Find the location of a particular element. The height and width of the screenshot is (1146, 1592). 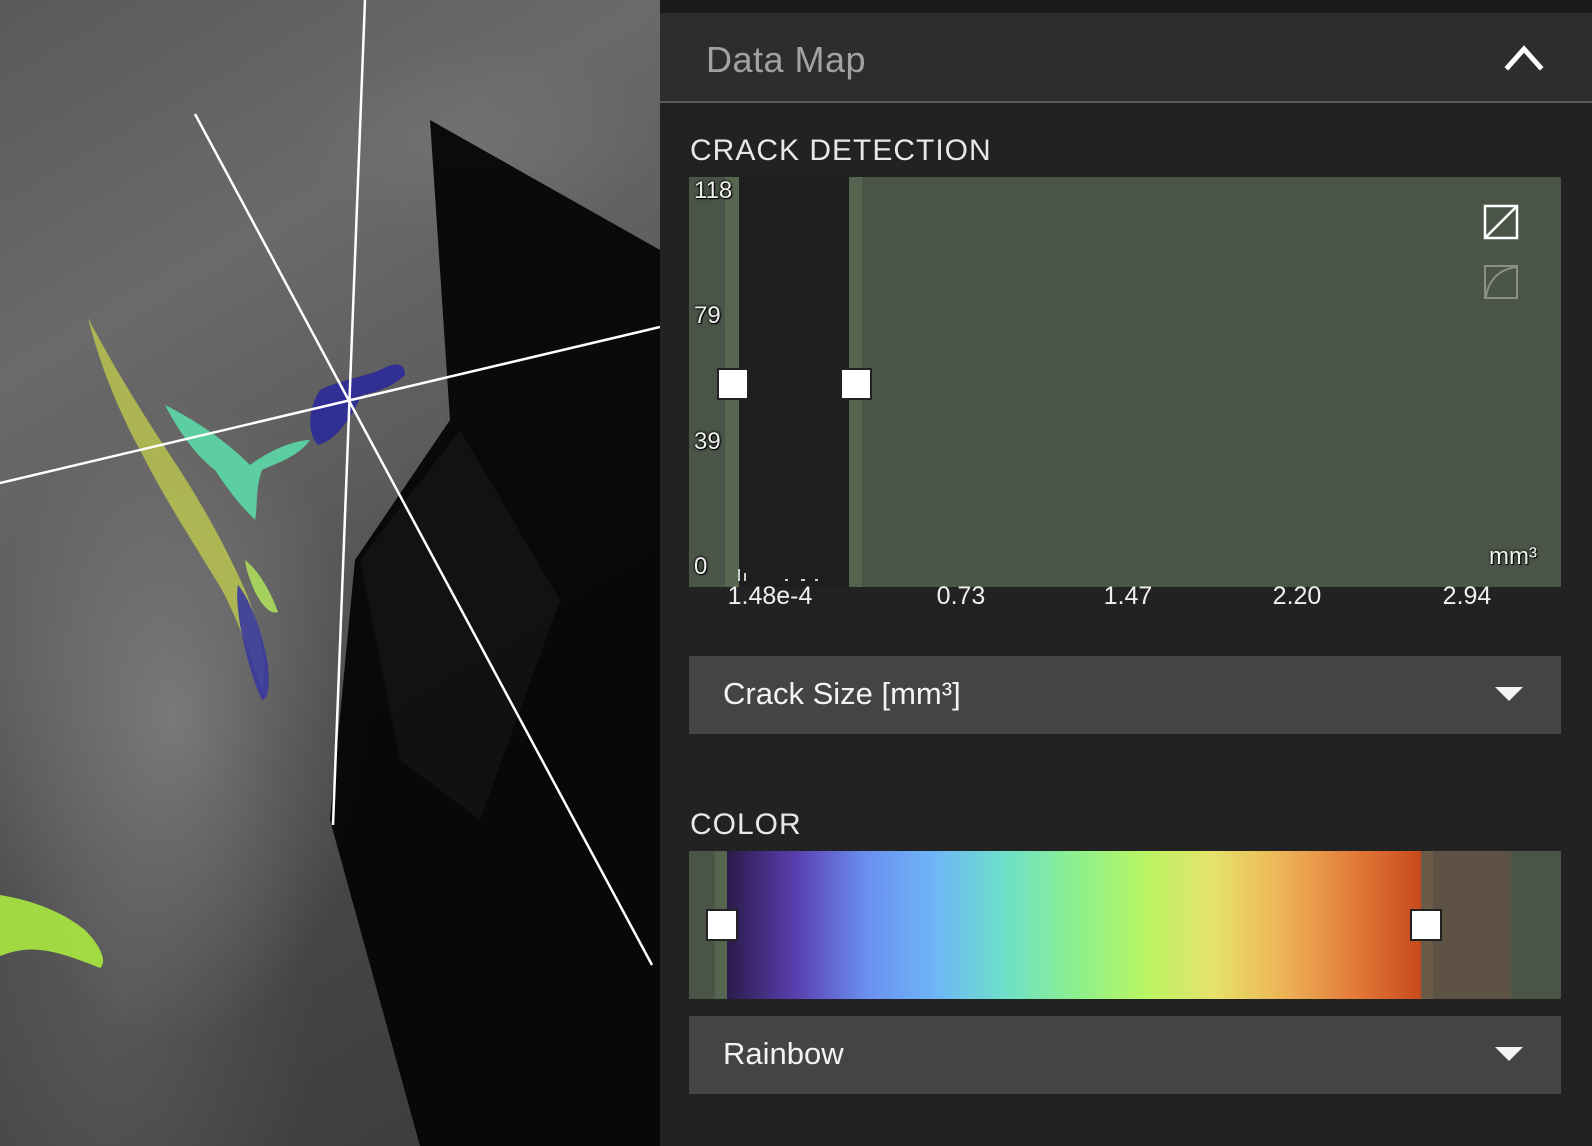

y-tick-label: 118 is located at coordinates (713, 190).